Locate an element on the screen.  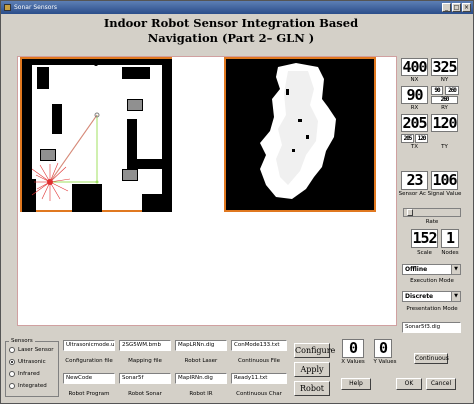
ry-display: 260 is located at coordinates (444, 100).